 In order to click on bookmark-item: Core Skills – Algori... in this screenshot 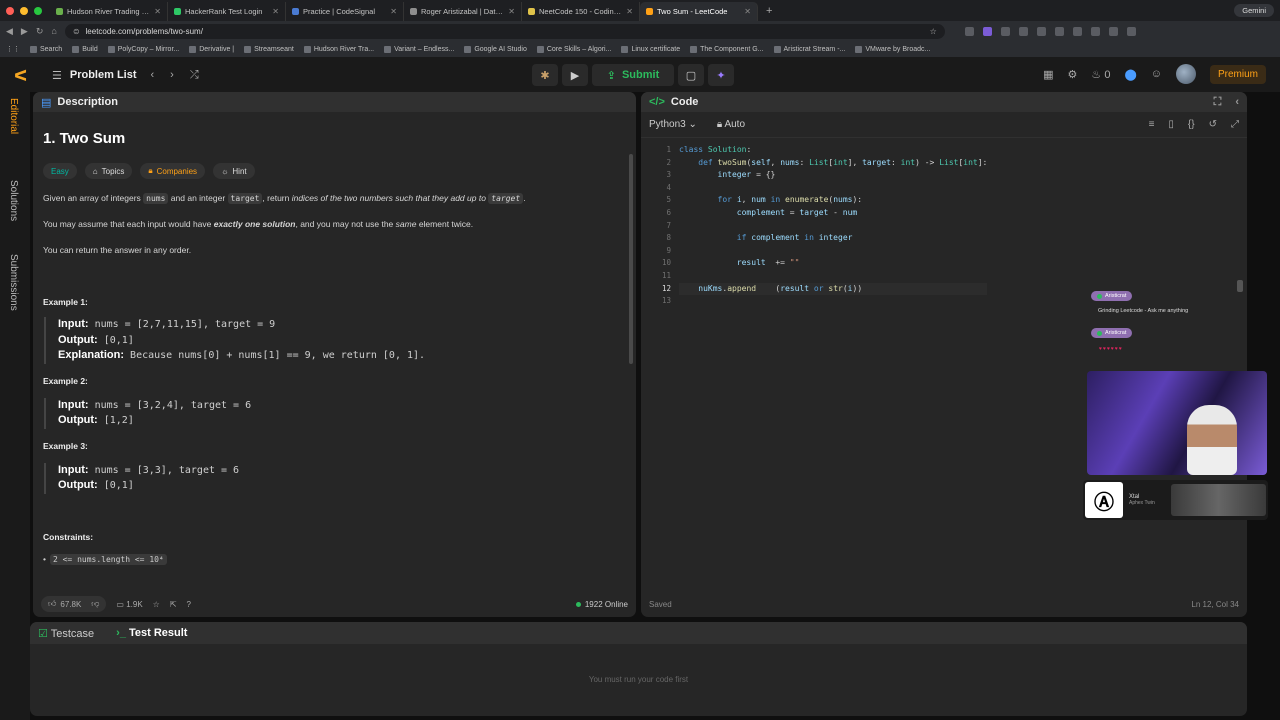, I will do `click(574, 49)`.